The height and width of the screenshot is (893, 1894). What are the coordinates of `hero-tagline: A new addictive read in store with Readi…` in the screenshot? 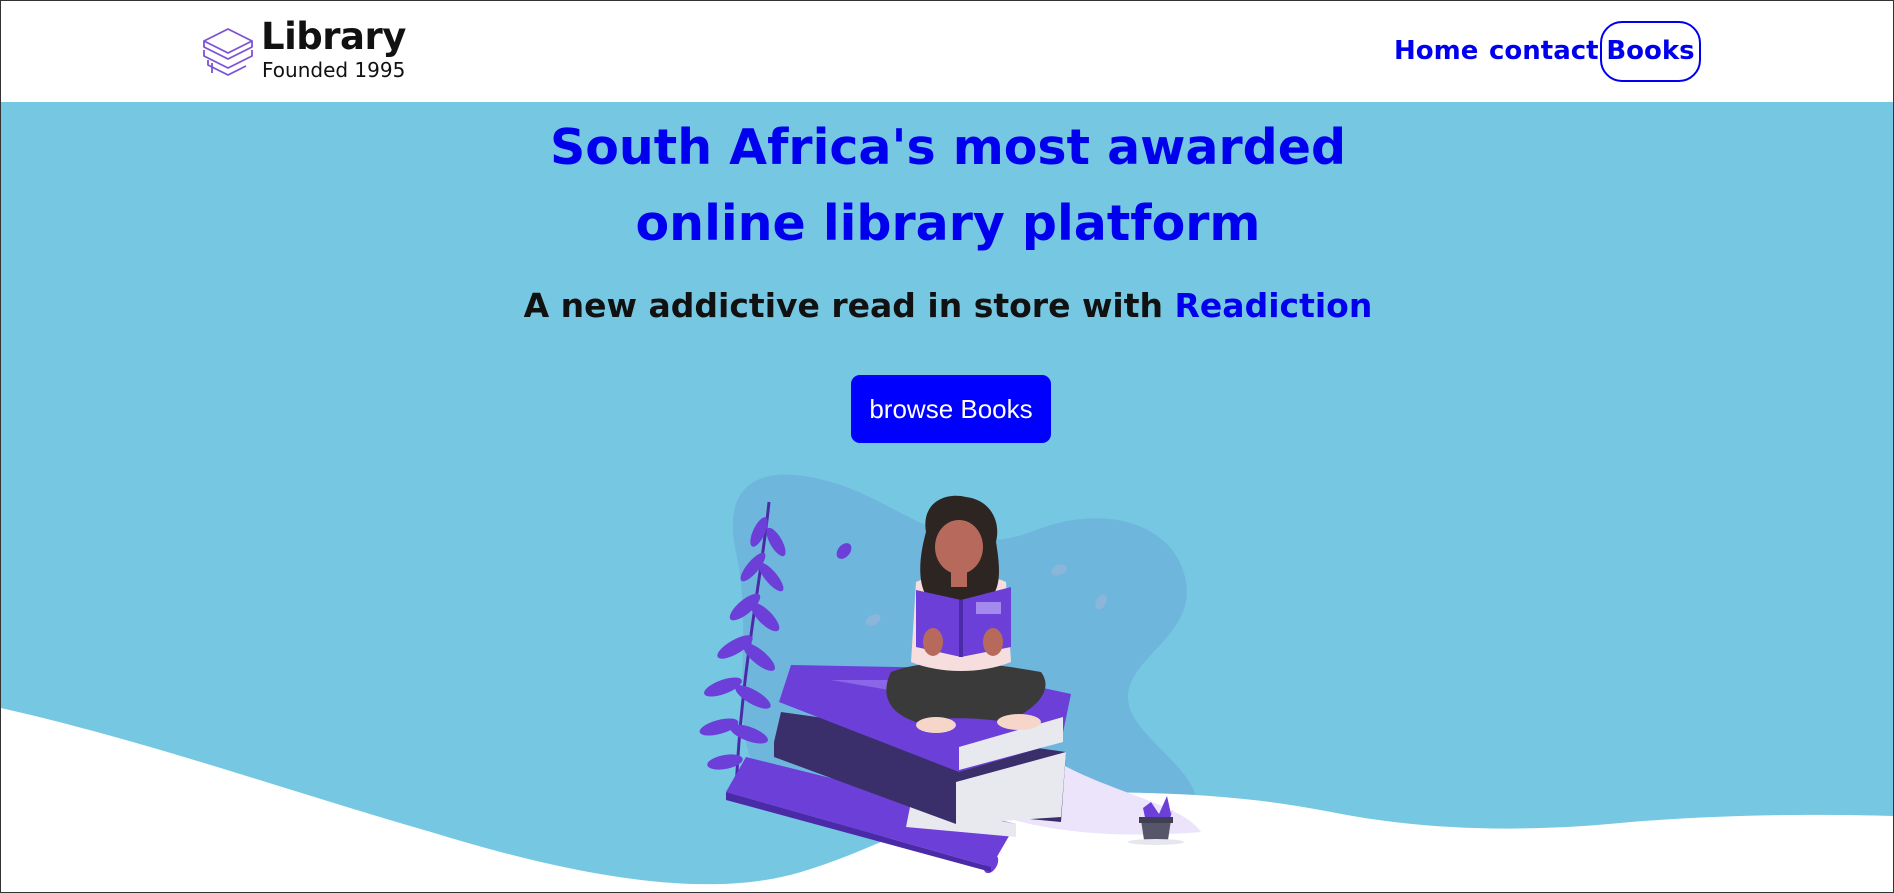 It's located at (947, 305).